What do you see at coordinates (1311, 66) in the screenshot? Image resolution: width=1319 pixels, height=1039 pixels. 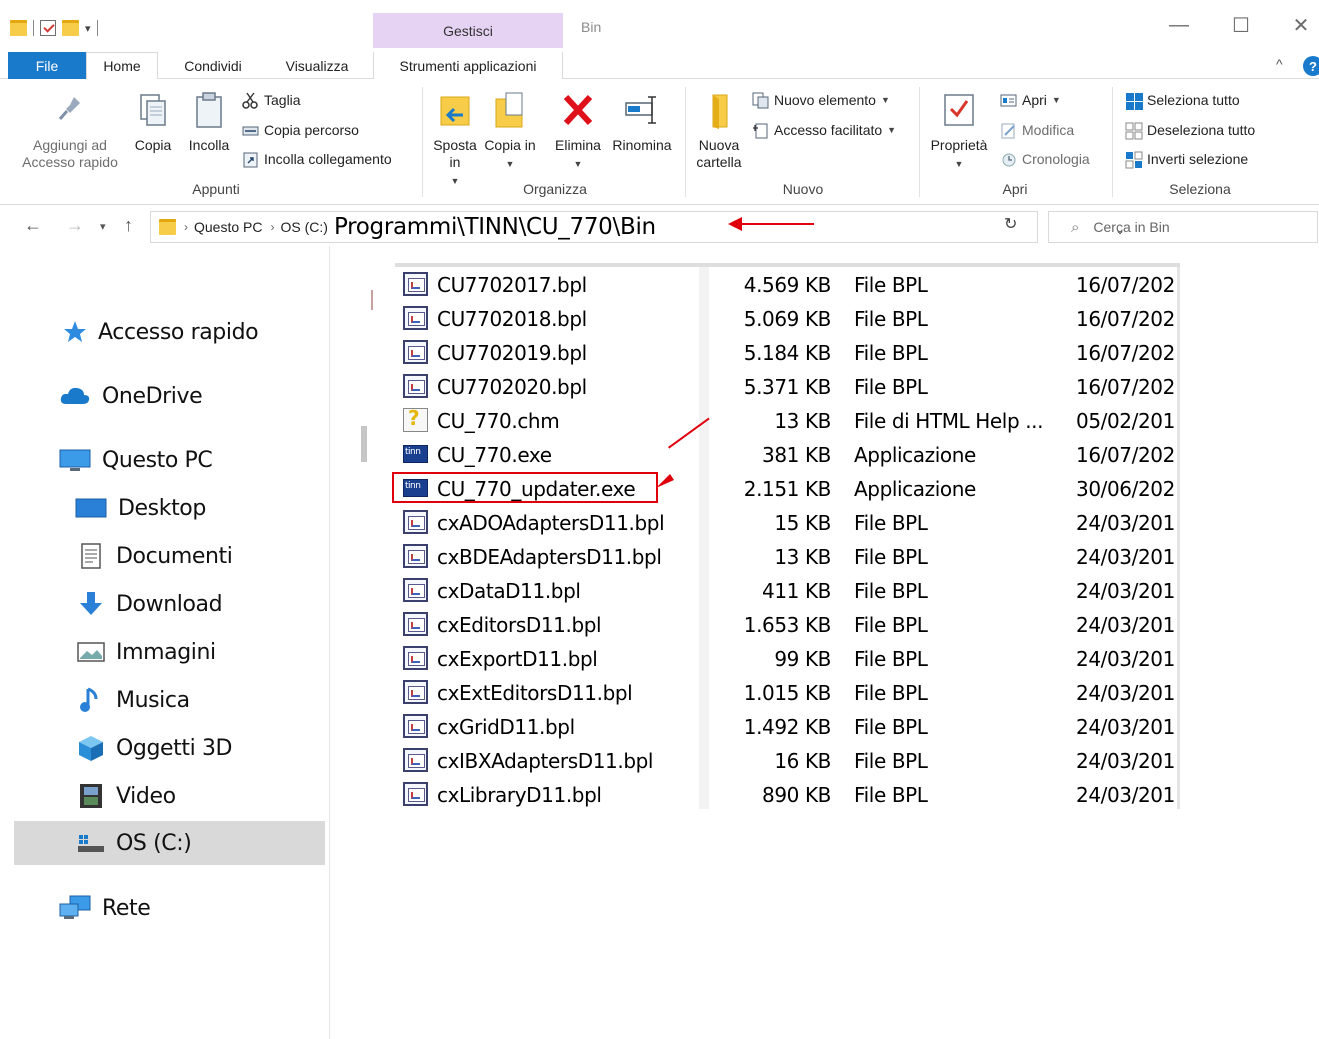 I see `help-icon: ?` at bounding box center [1311, 66].